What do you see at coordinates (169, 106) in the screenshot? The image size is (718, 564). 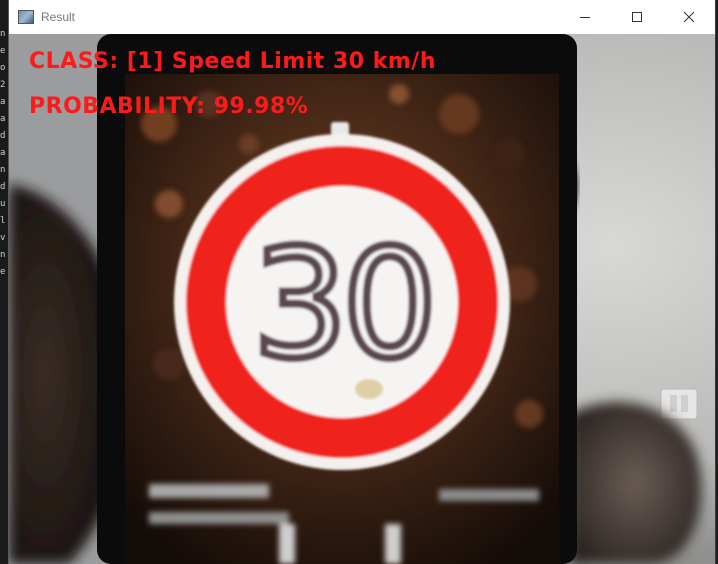 I see `probability-label: PROBABILITY: 99.98%` at bounding box center [169, 106].